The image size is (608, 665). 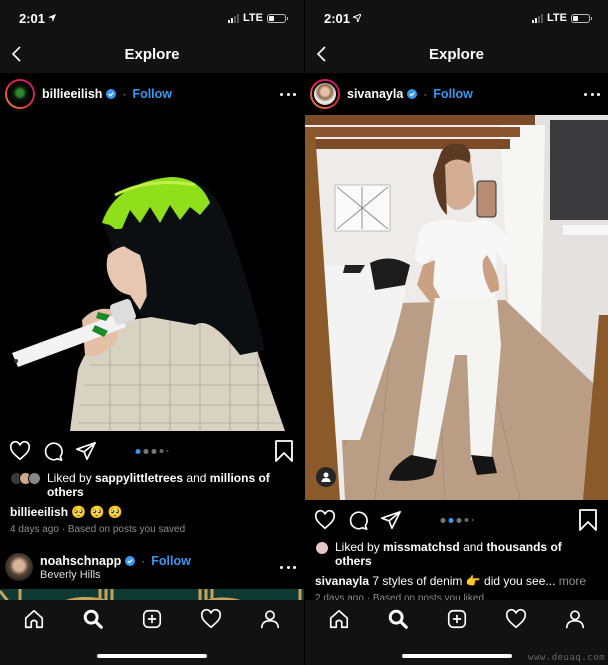 What do you see at coordinates (39, 512) in the screenshot?
I see `caption-username: billieeilish` at bounding box center [39, 512].